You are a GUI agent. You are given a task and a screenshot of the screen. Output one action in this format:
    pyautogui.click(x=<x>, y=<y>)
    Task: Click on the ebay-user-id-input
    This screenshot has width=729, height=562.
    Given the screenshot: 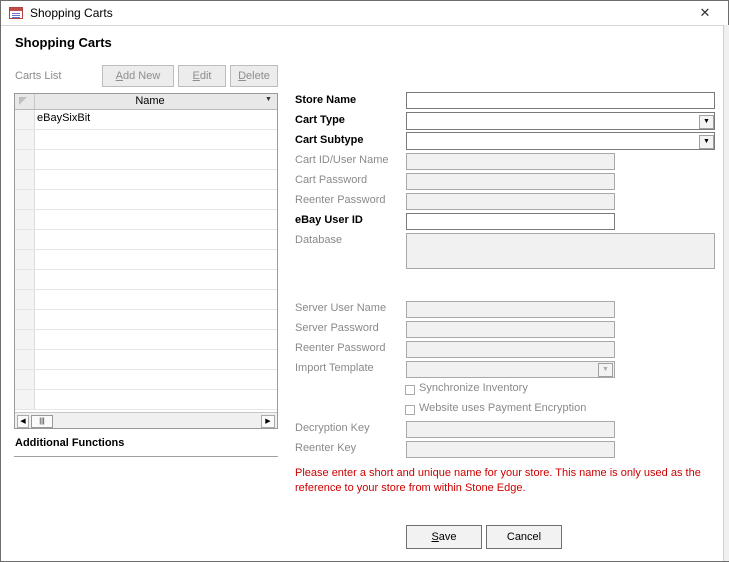 What is the action you would take?
    pyautogui.click(x=510, y=221)
    